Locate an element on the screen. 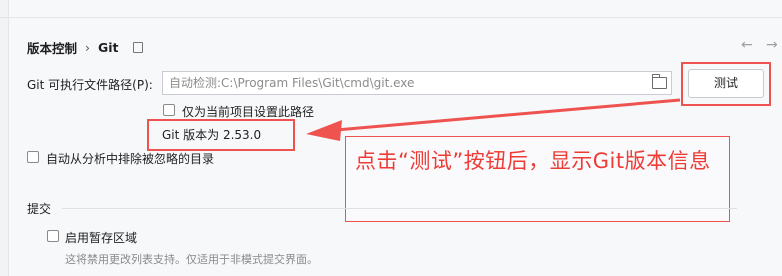 The width and height of the screenshot is (782, 276). commit-section-title: 提交 is located at coordinates (39, 209).